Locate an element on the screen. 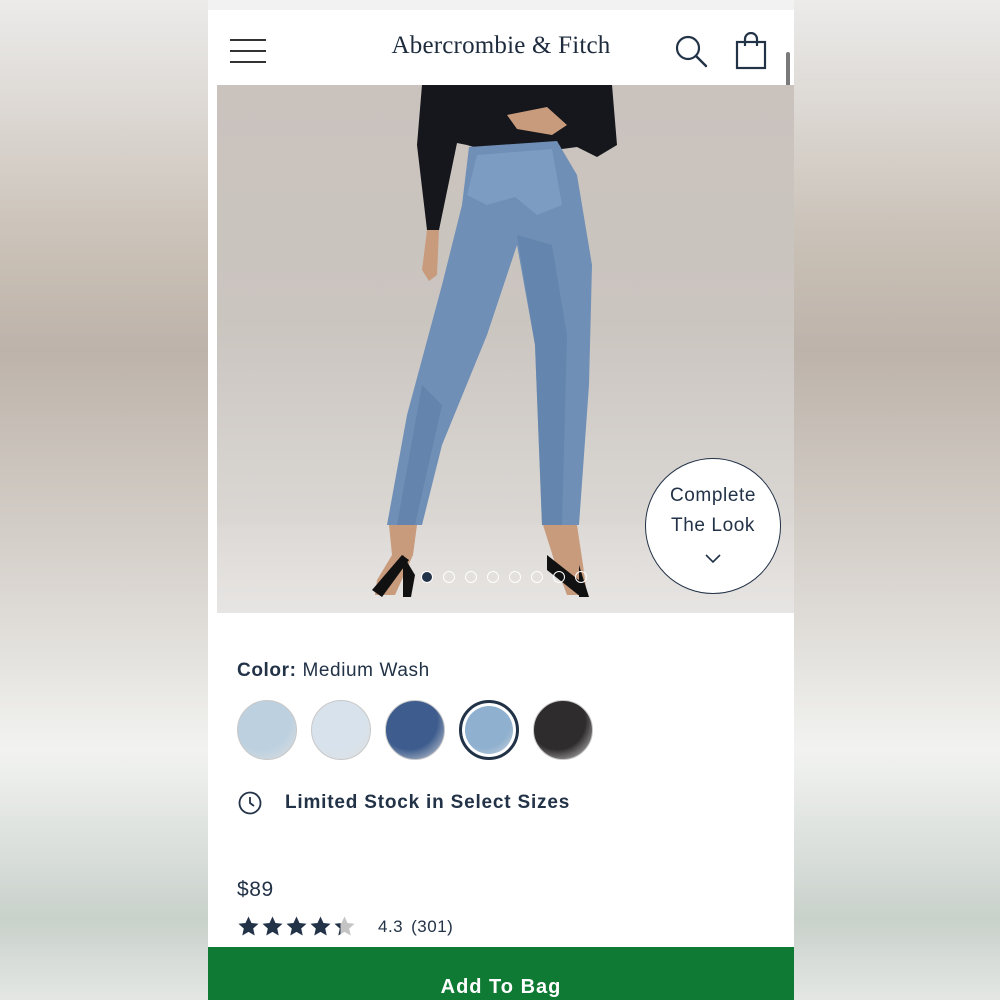 The height and width of the screenshot is (1000, 1000). search-icon is located at coordinates (691, 51).